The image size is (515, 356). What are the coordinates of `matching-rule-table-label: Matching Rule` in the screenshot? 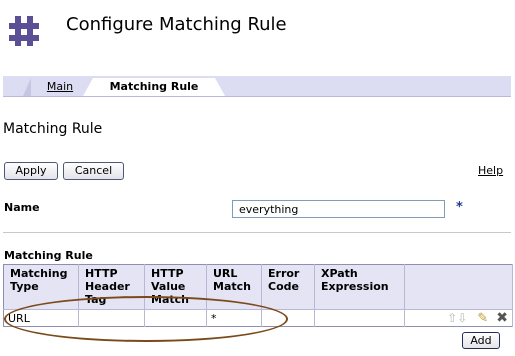 It's located at (48, 255).